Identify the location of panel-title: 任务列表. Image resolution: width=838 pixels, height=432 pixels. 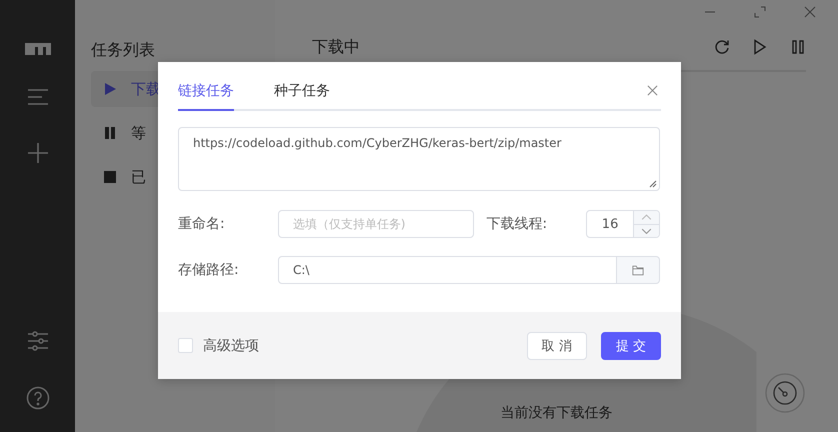
(123, 50).